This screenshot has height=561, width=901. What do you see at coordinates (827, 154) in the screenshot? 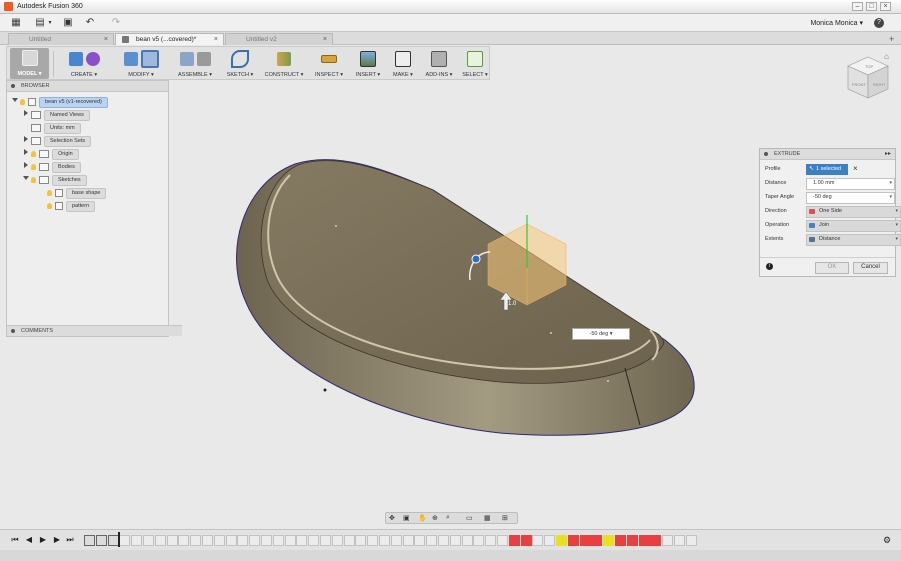
I see `extrude-header: EXTRUDE ▸▸` at bounding box center [827, 154].